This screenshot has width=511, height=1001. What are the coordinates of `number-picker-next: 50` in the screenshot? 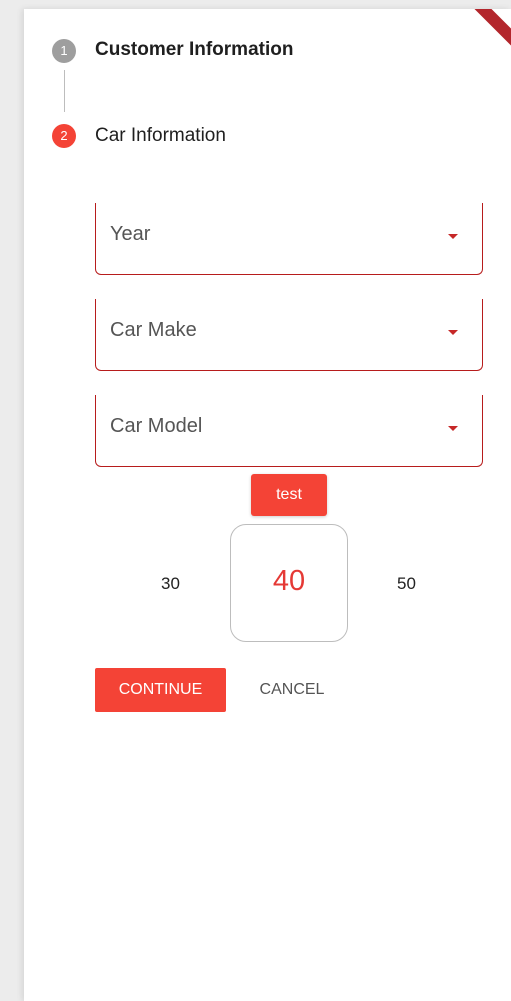 It's located at (406, 584).